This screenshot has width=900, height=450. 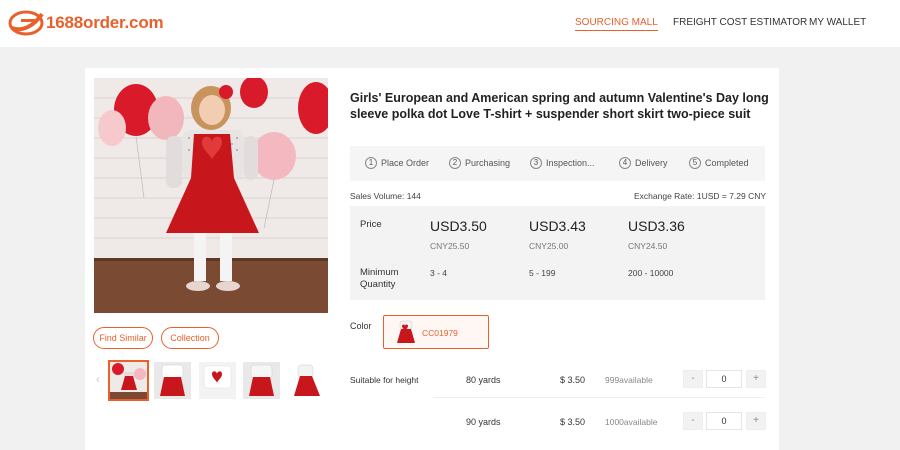 What do you see at coordinates (405, 163) in the screenshot?
I see `step-label: Place Order` at bounding box center [405, 163].